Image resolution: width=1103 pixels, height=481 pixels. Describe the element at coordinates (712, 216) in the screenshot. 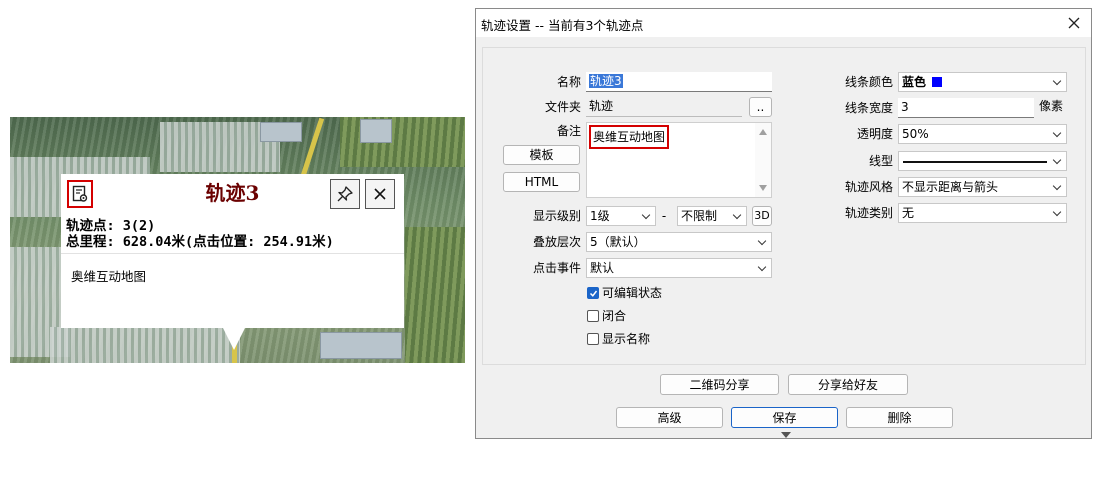

I see `display-level-max-select: 不限制` at that location.